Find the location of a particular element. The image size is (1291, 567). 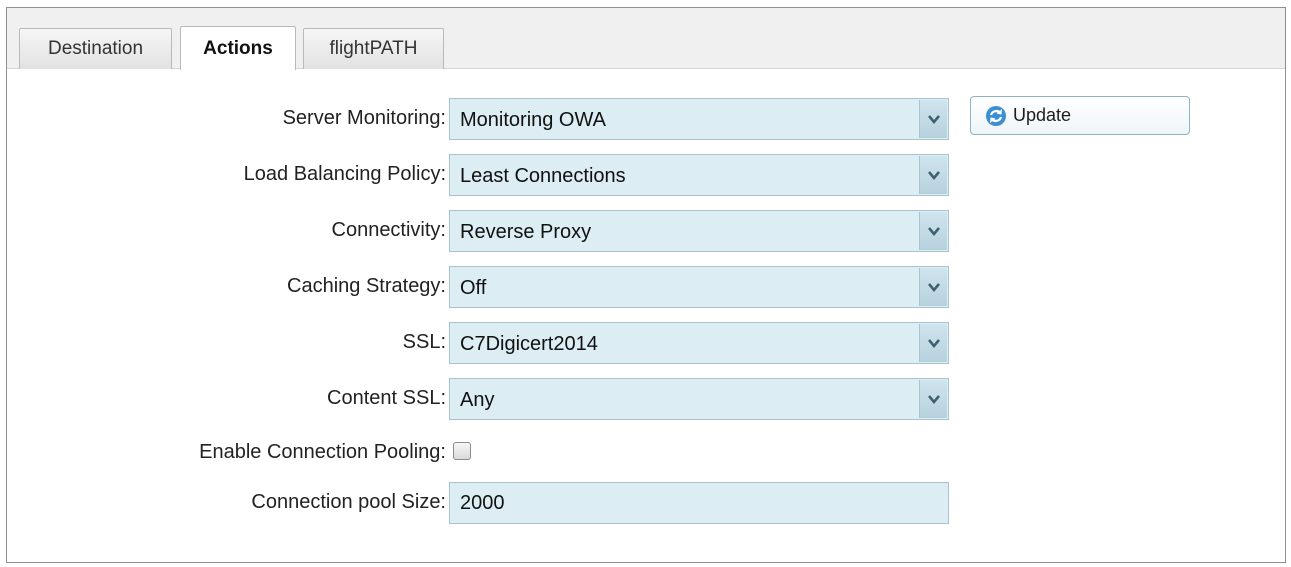

row-content-ssl: Content SSL: Any is located at coordinates (646, 398).